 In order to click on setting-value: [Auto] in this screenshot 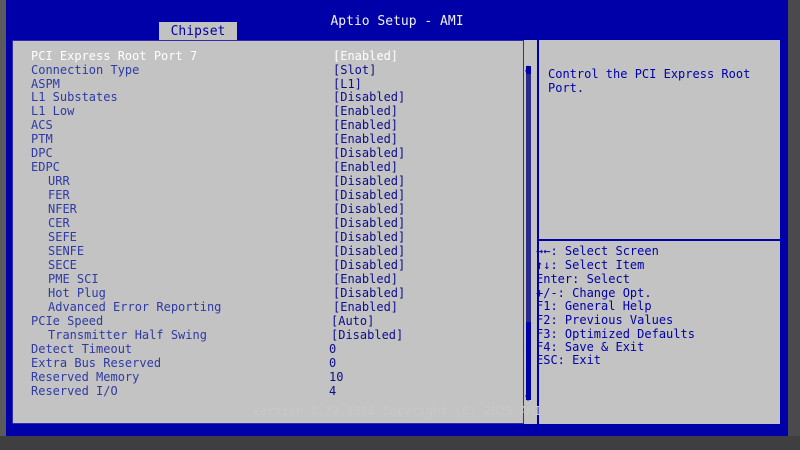, I will do `click(352, 321)`.